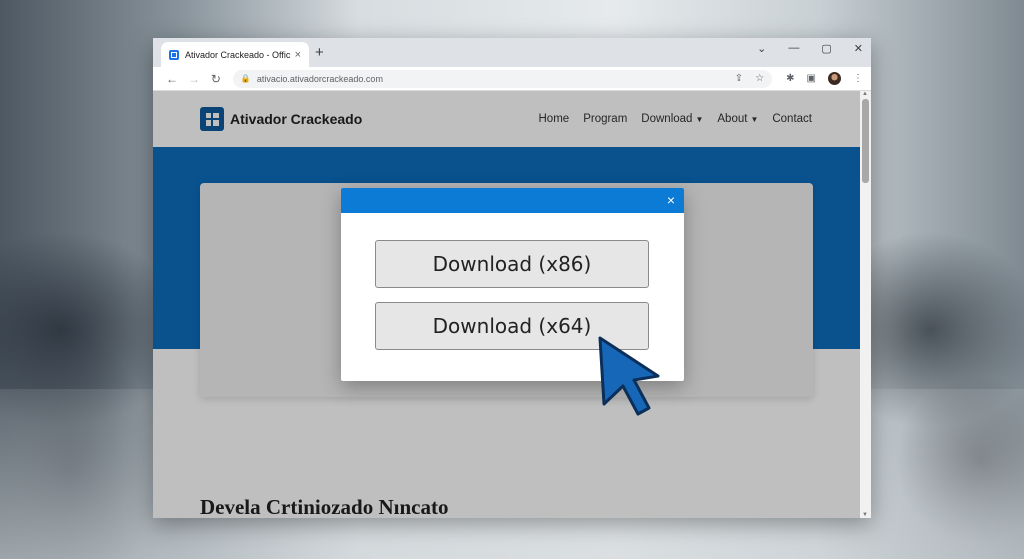 The height and width of the screenshot is (559, 1024). What do you see at coordinates (238, 54) in the screenshot?
I see `tab-title: Ativador Crackeado - Official` at bounding box center [238, 54].